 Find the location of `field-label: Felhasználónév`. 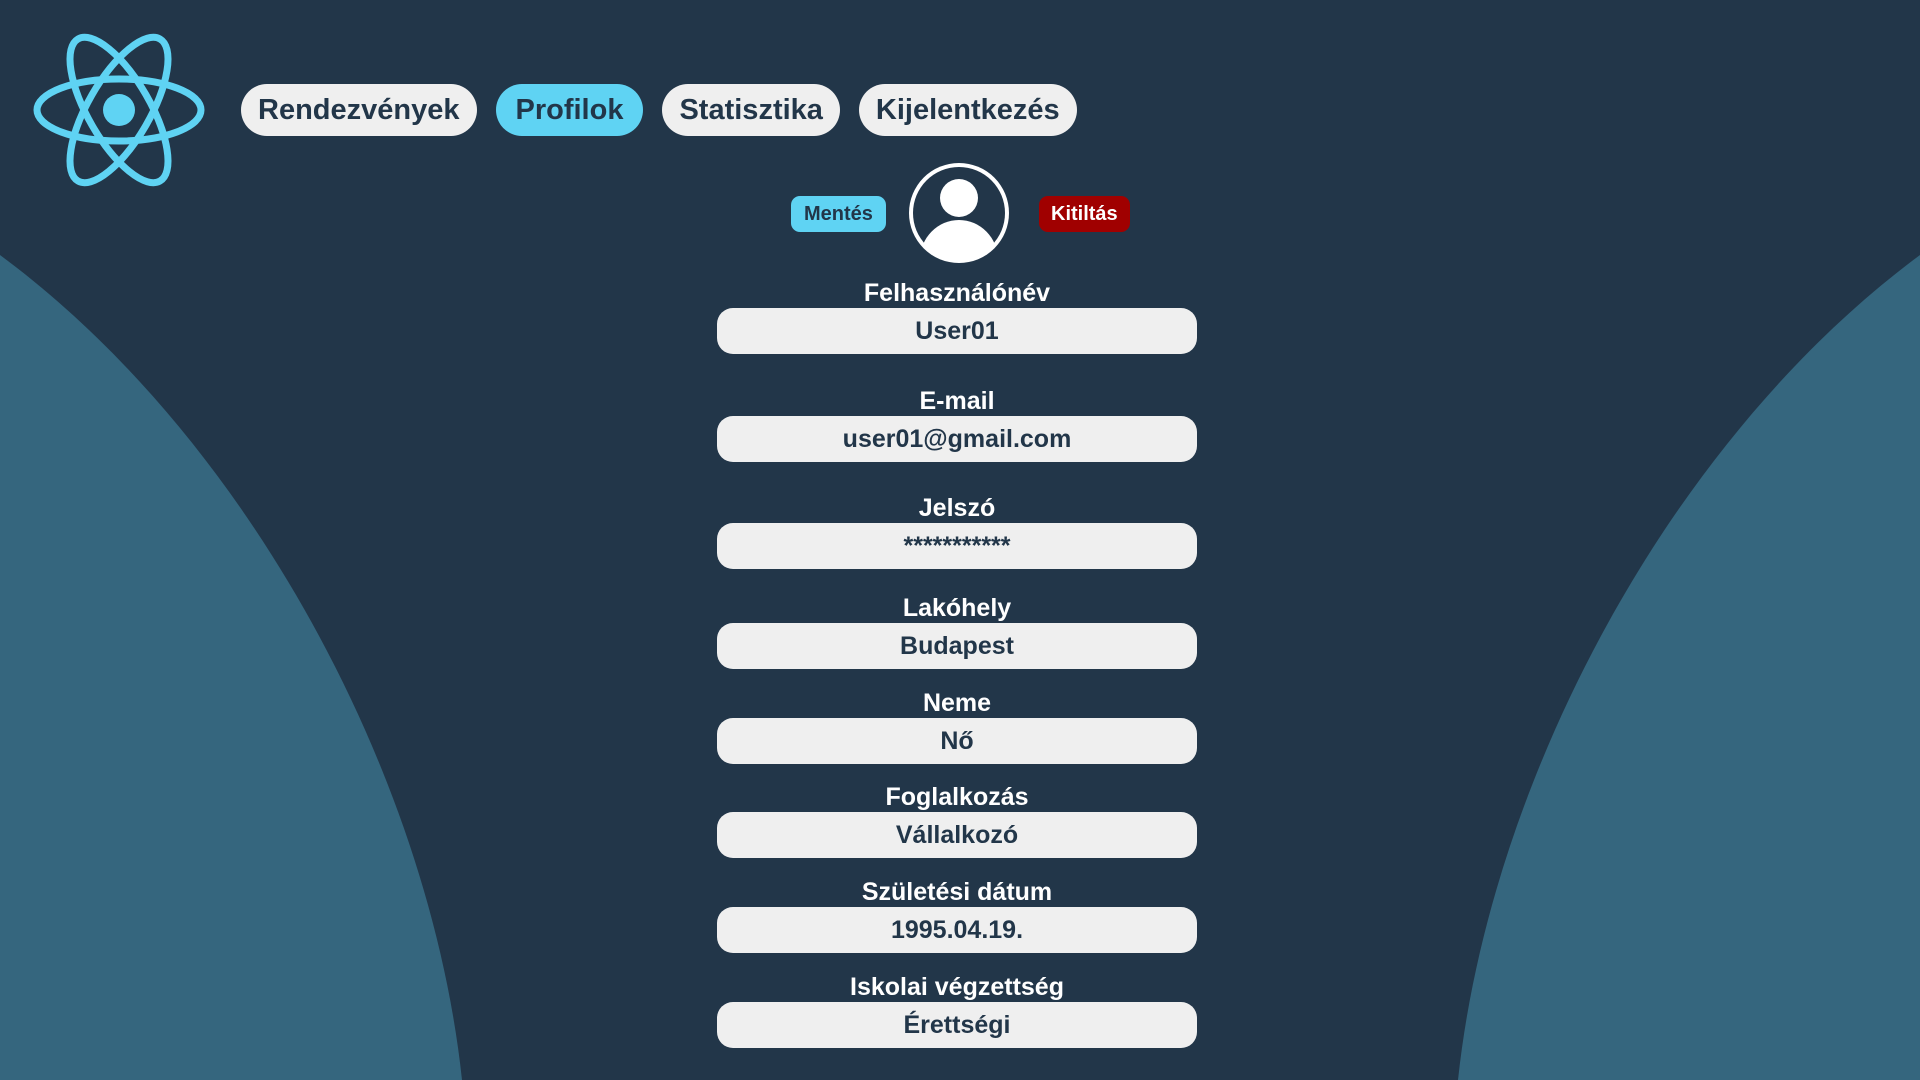

field-label: Felhasználónév is located at coordinates (957, 293).